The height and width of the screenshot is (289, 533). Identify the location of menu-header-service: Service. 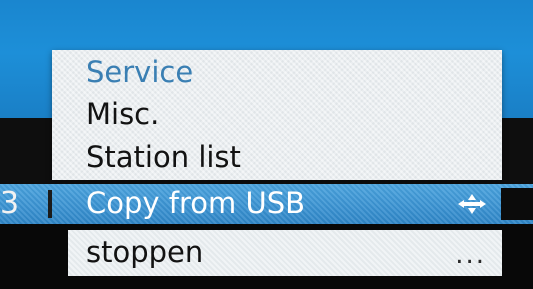
(140, 72).